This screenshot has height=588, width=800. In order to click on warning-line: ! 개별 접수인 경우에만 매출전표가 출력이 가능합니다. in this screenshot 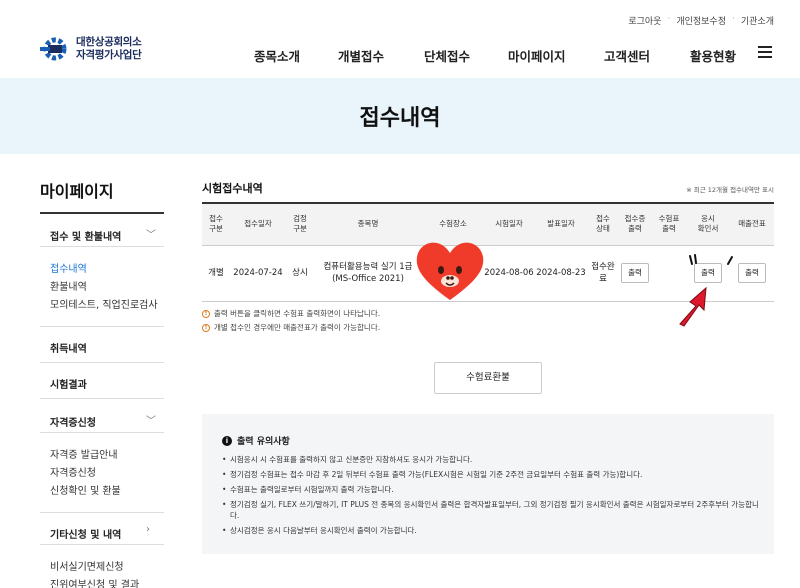, I will do `click(291, 327)`.